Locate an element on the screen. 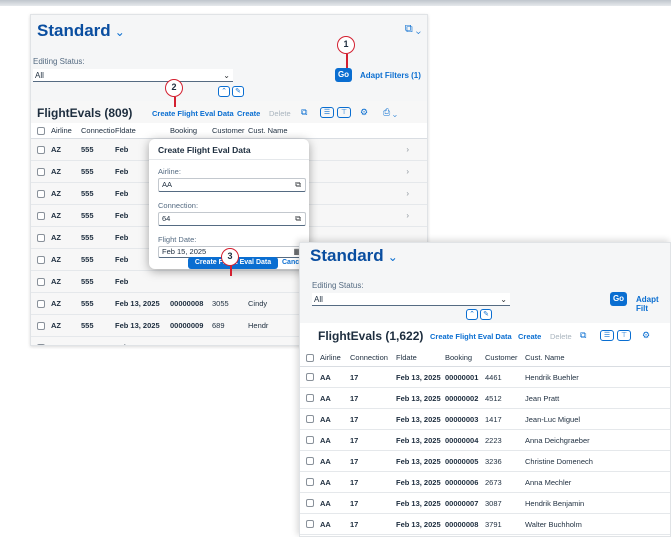 The image size is (671, 537). cell-name: Christine Domenech is located at coordinates (559, 461).